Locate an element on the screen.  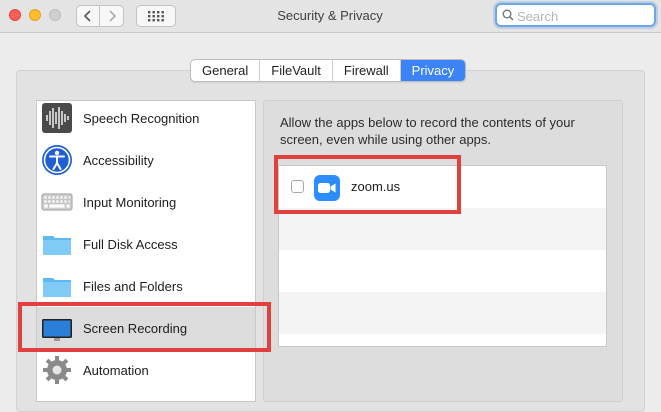
sidebar-item-automation: Automation is located at coordinates (146, 370).